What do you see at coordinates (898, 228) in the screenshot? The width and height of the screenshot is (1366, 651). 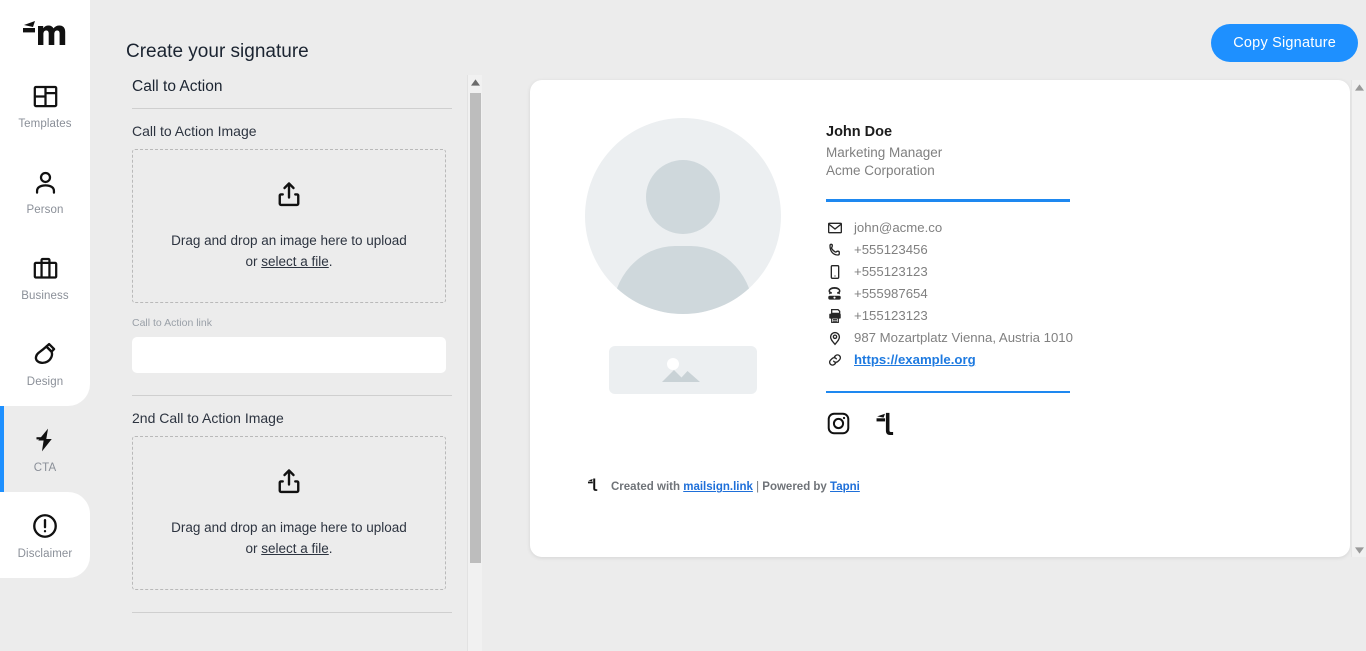 I see `contact-value: john@acme.co` at bounding box center [898, 228].